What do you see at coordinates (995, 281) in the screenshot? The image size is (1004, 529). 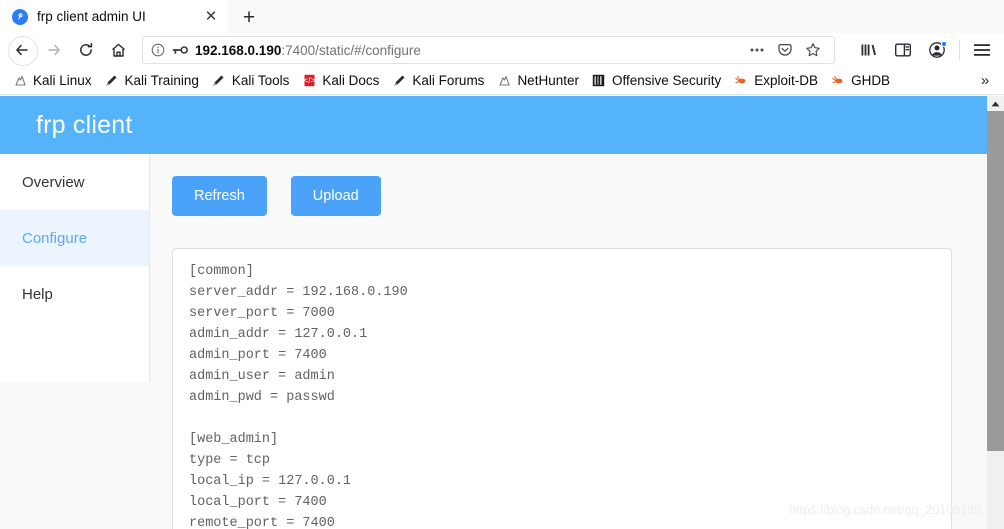 I see `scrollbar-thumb` at bounding box center [995, 281].